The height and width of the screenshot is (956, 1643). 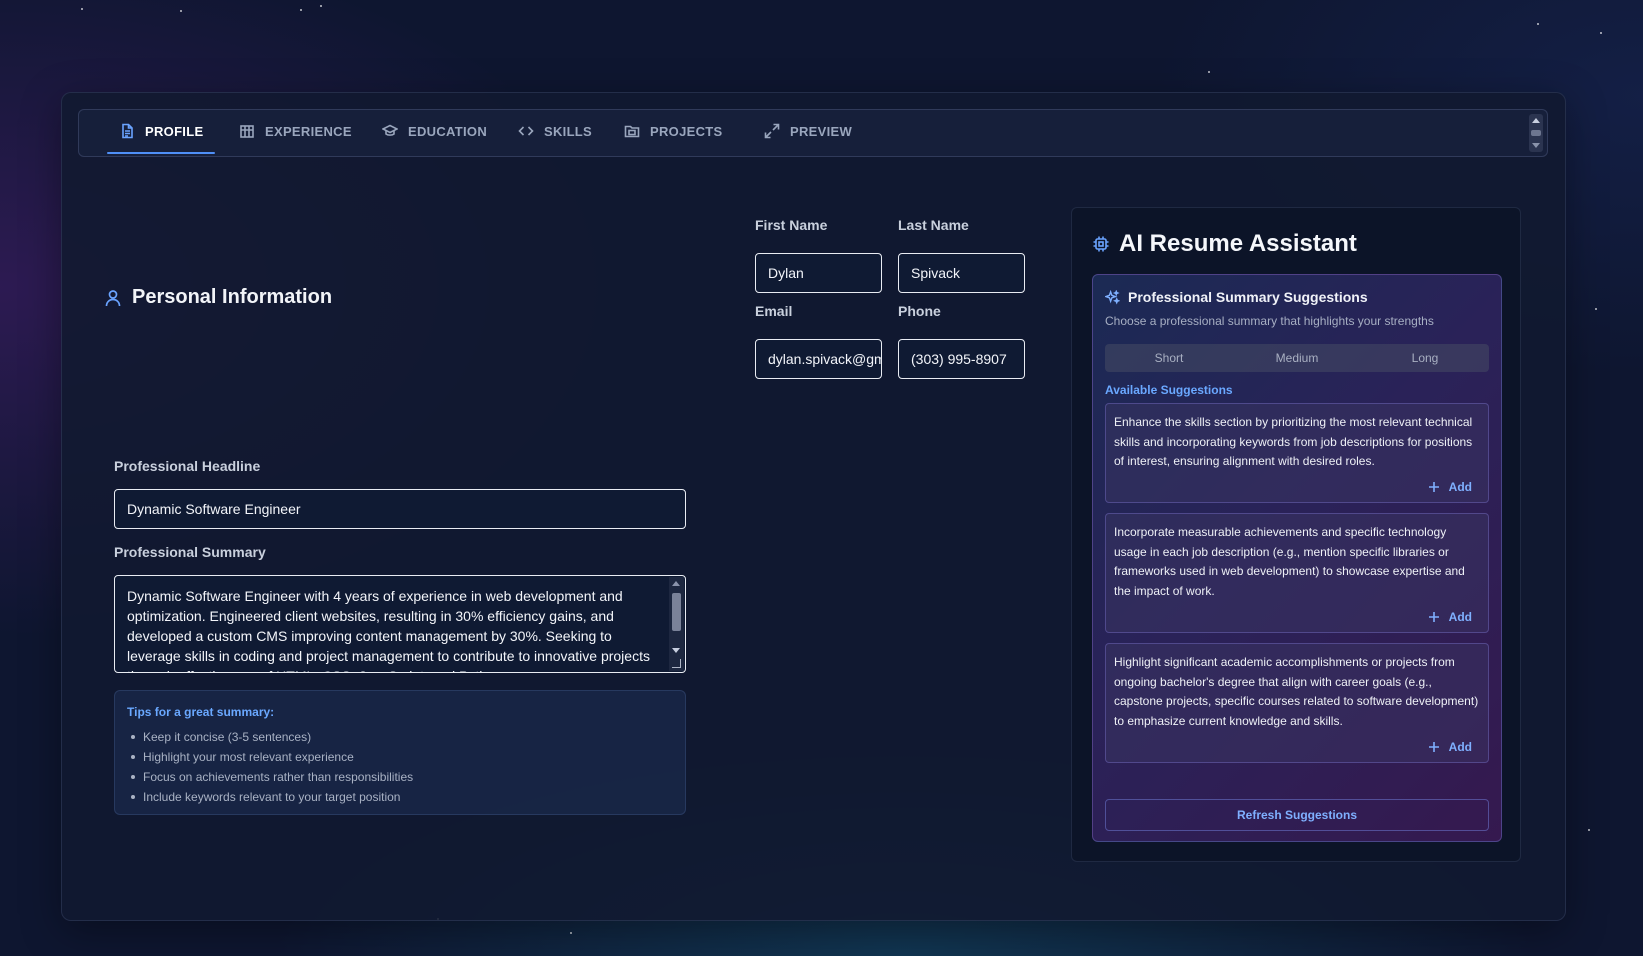 I want to click on graduation-cap-icon, so click(x=390, y=130).